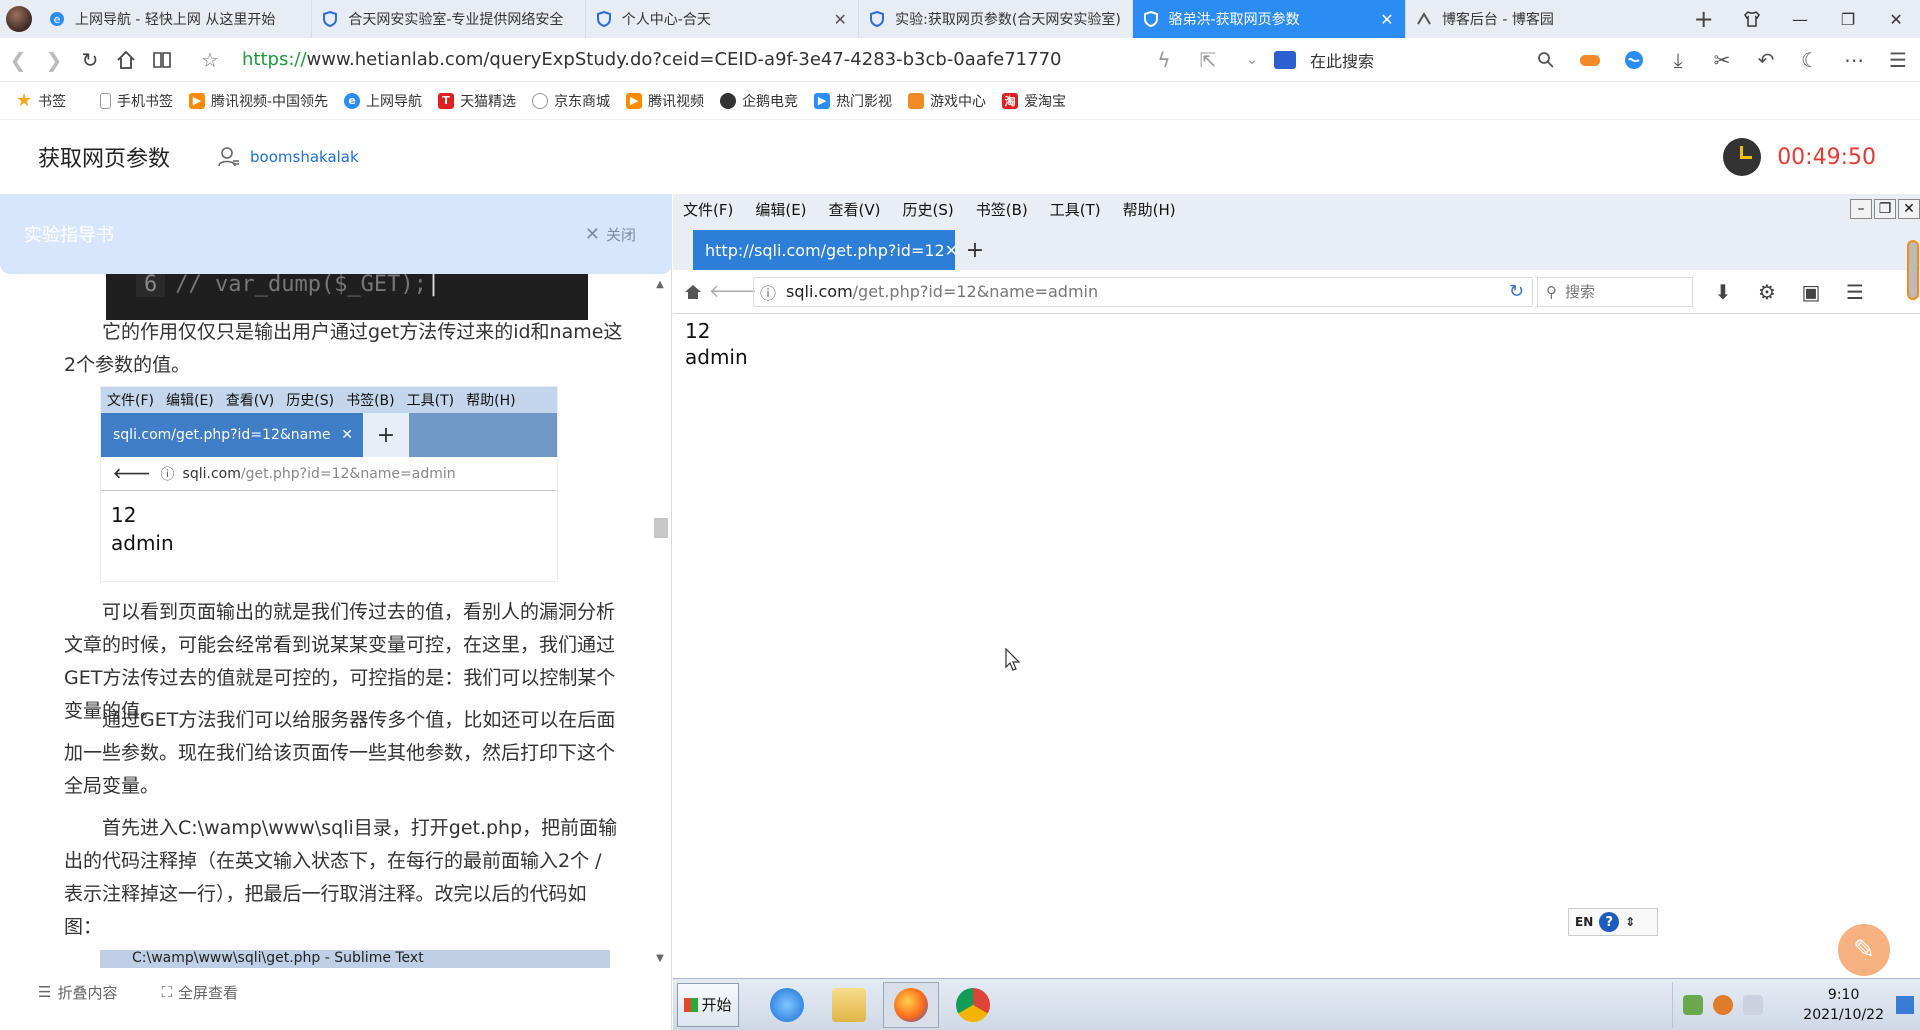  I want to click on back-icon: 🡐, so click(733, 292).